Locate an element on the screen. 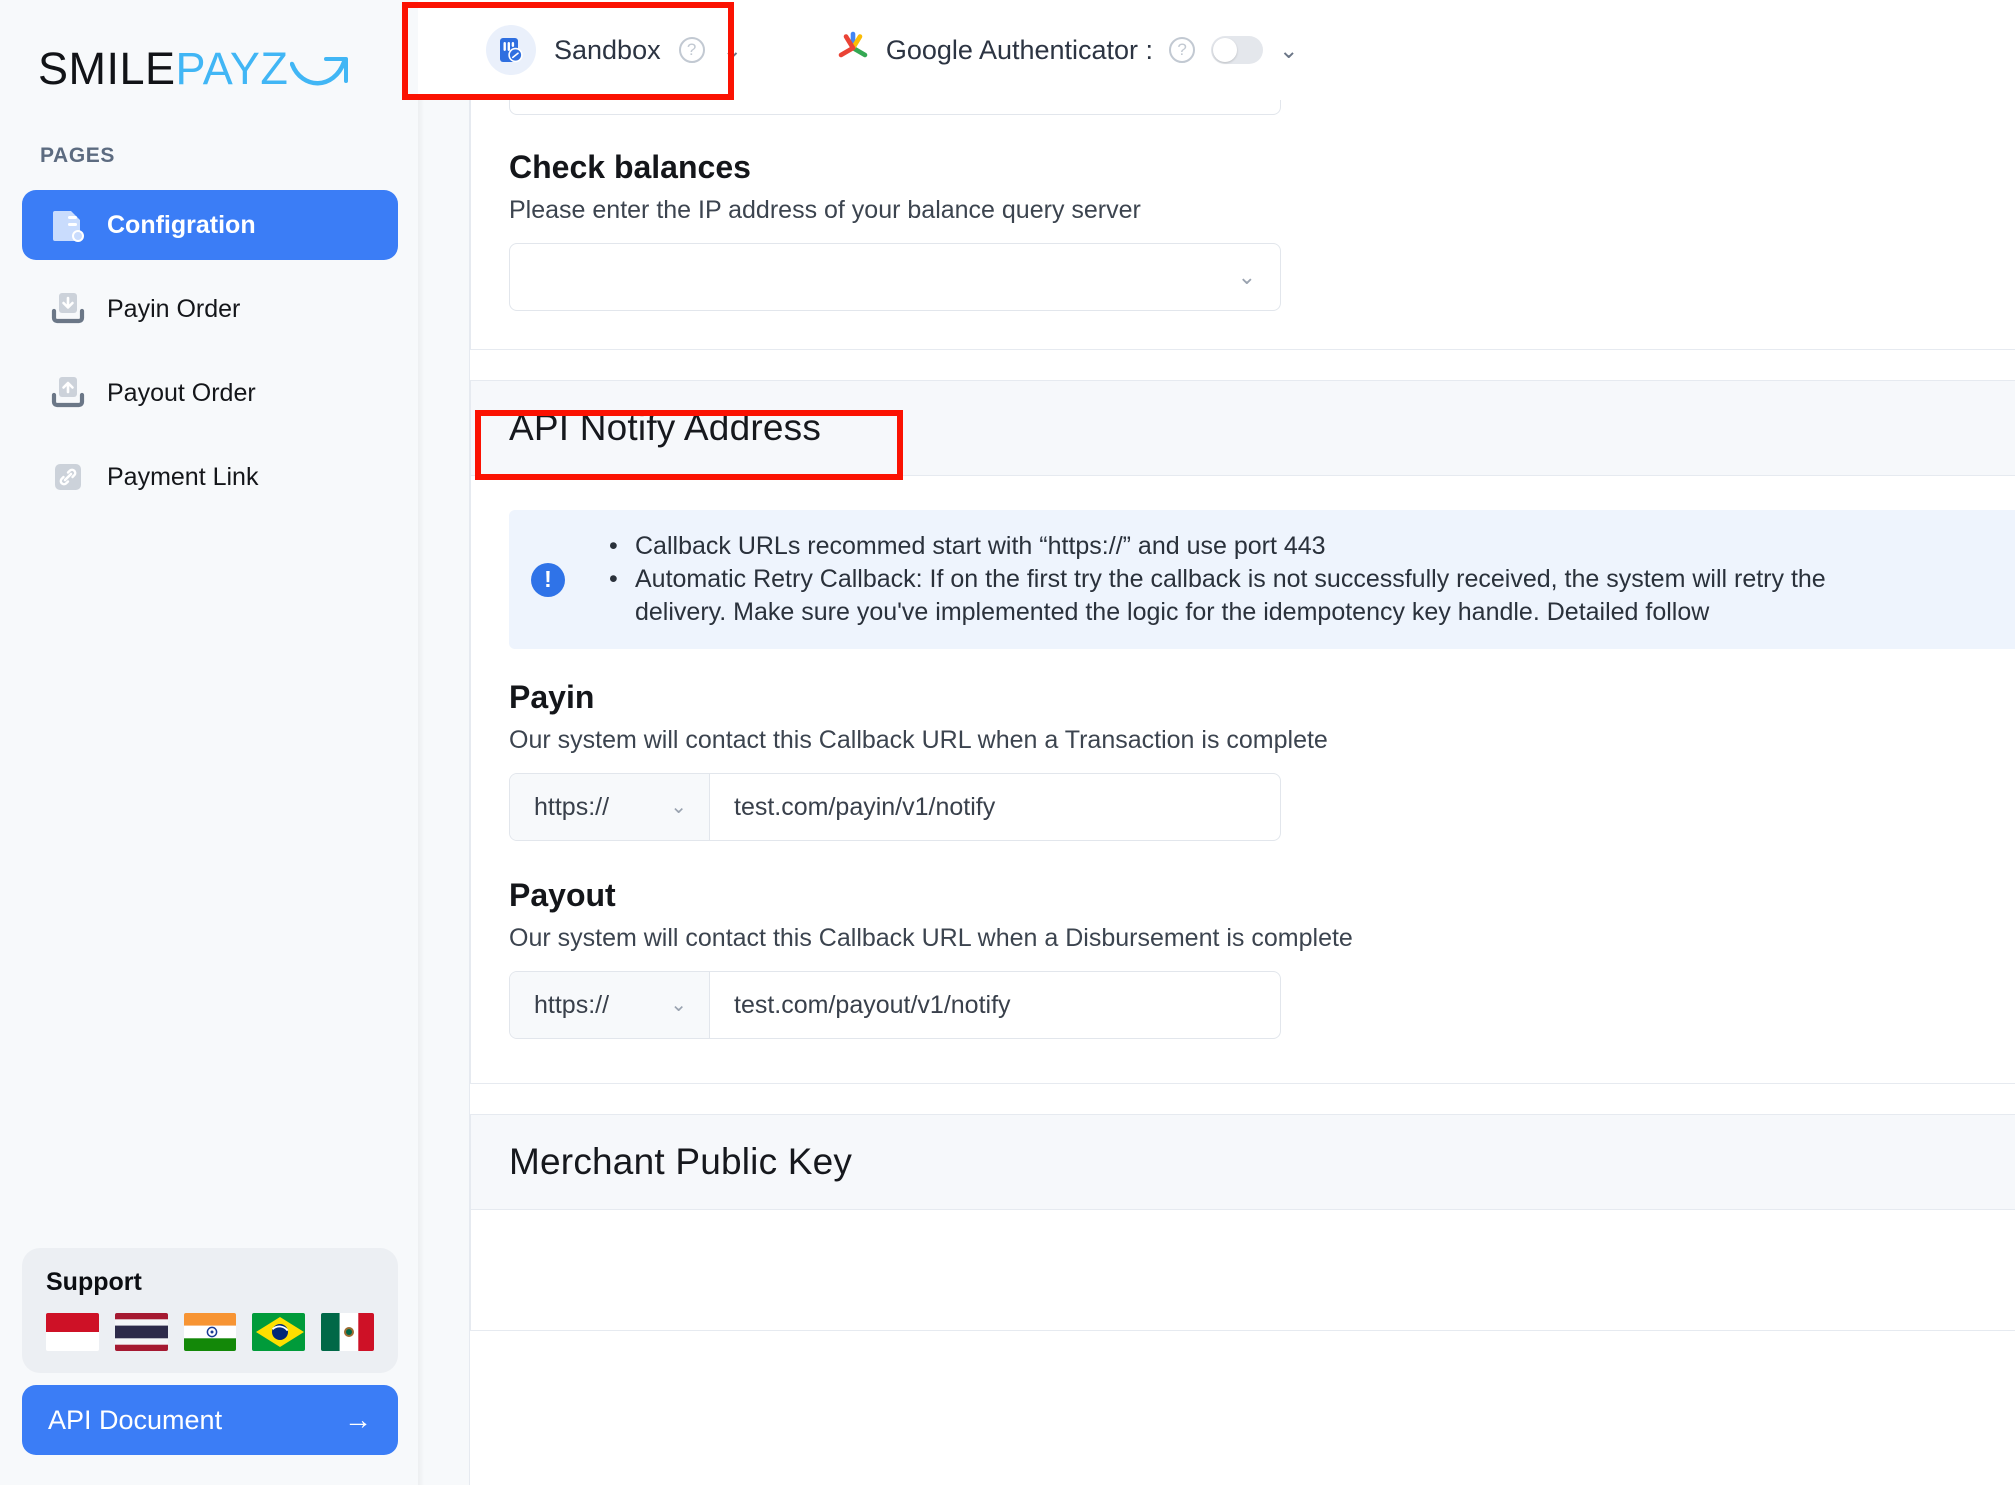  google-authenticator-icon is located at coordinates (853, 50).